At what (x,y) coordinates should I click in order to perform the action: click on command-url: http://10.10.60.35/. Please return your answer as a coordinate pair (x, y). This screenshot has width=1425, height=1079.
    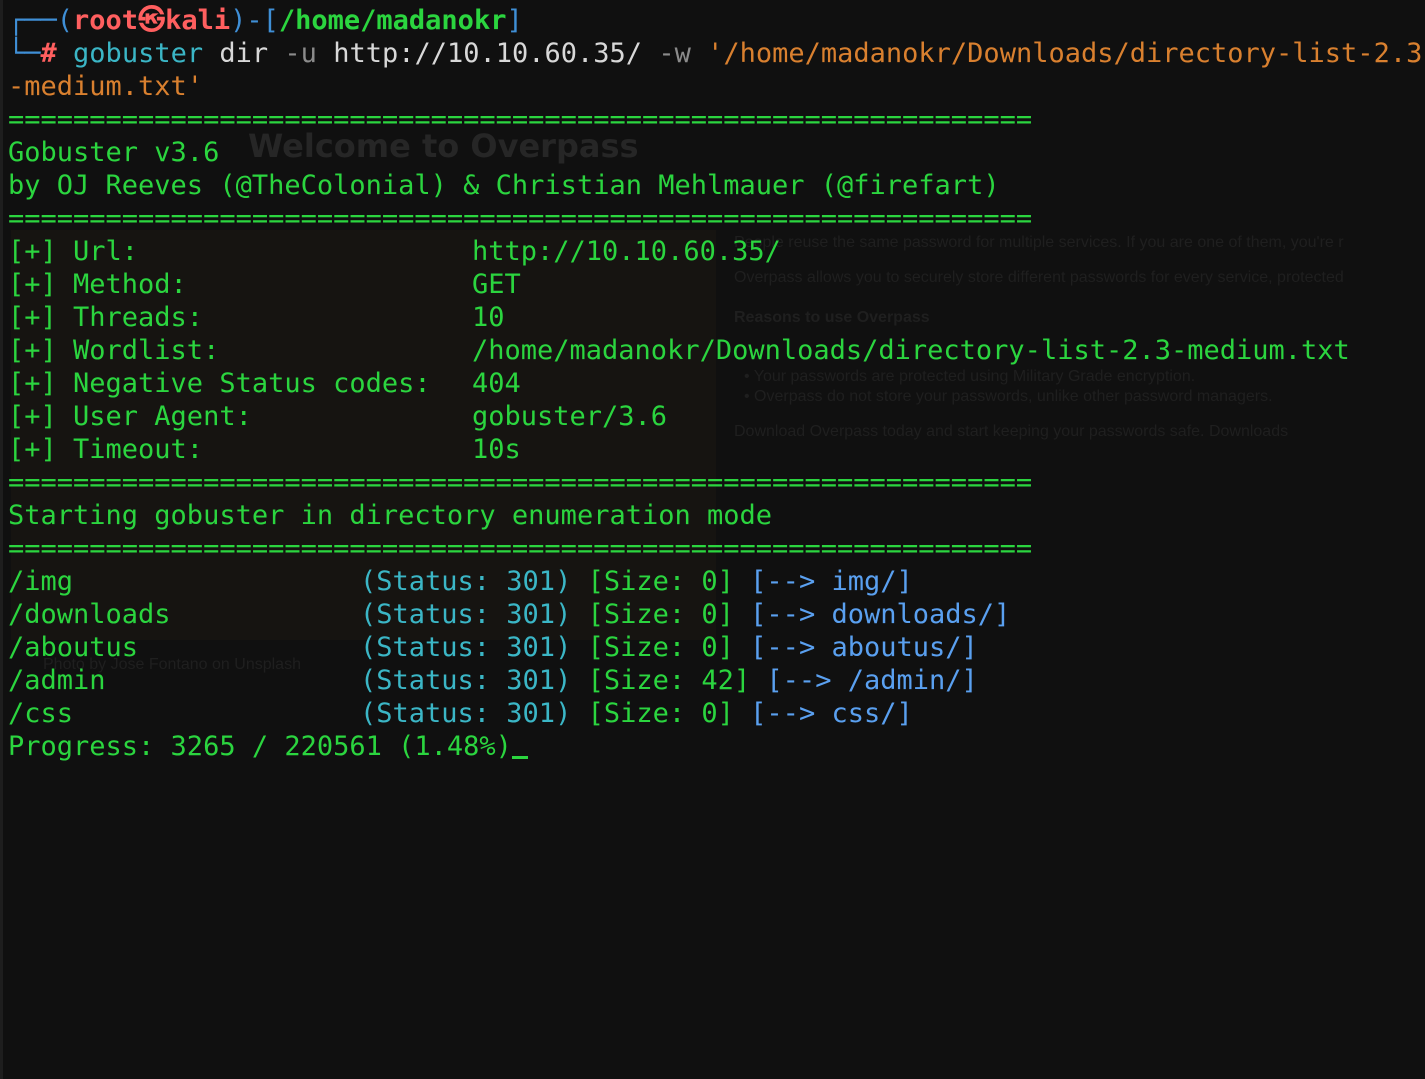
    Looking at the image, I should click on (488, 53).